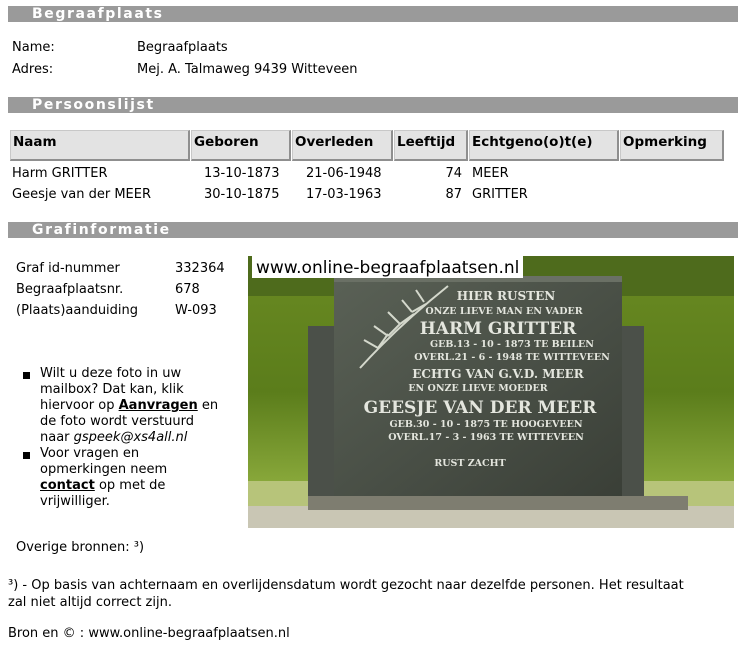  What do you see at coordinates (60, 173) in the screenshot?
I see `cell-naam: Harm GRITTER` at bounding box center [60, 173].